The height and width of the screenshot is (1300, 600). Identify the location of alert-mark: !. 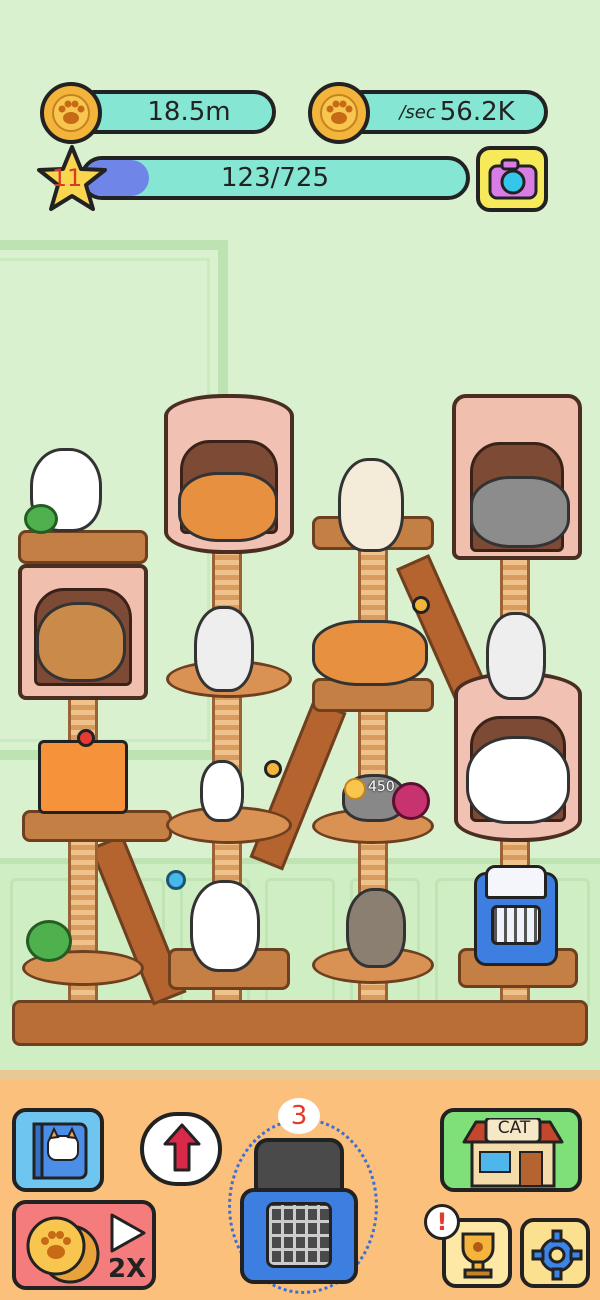
(442, 1222).